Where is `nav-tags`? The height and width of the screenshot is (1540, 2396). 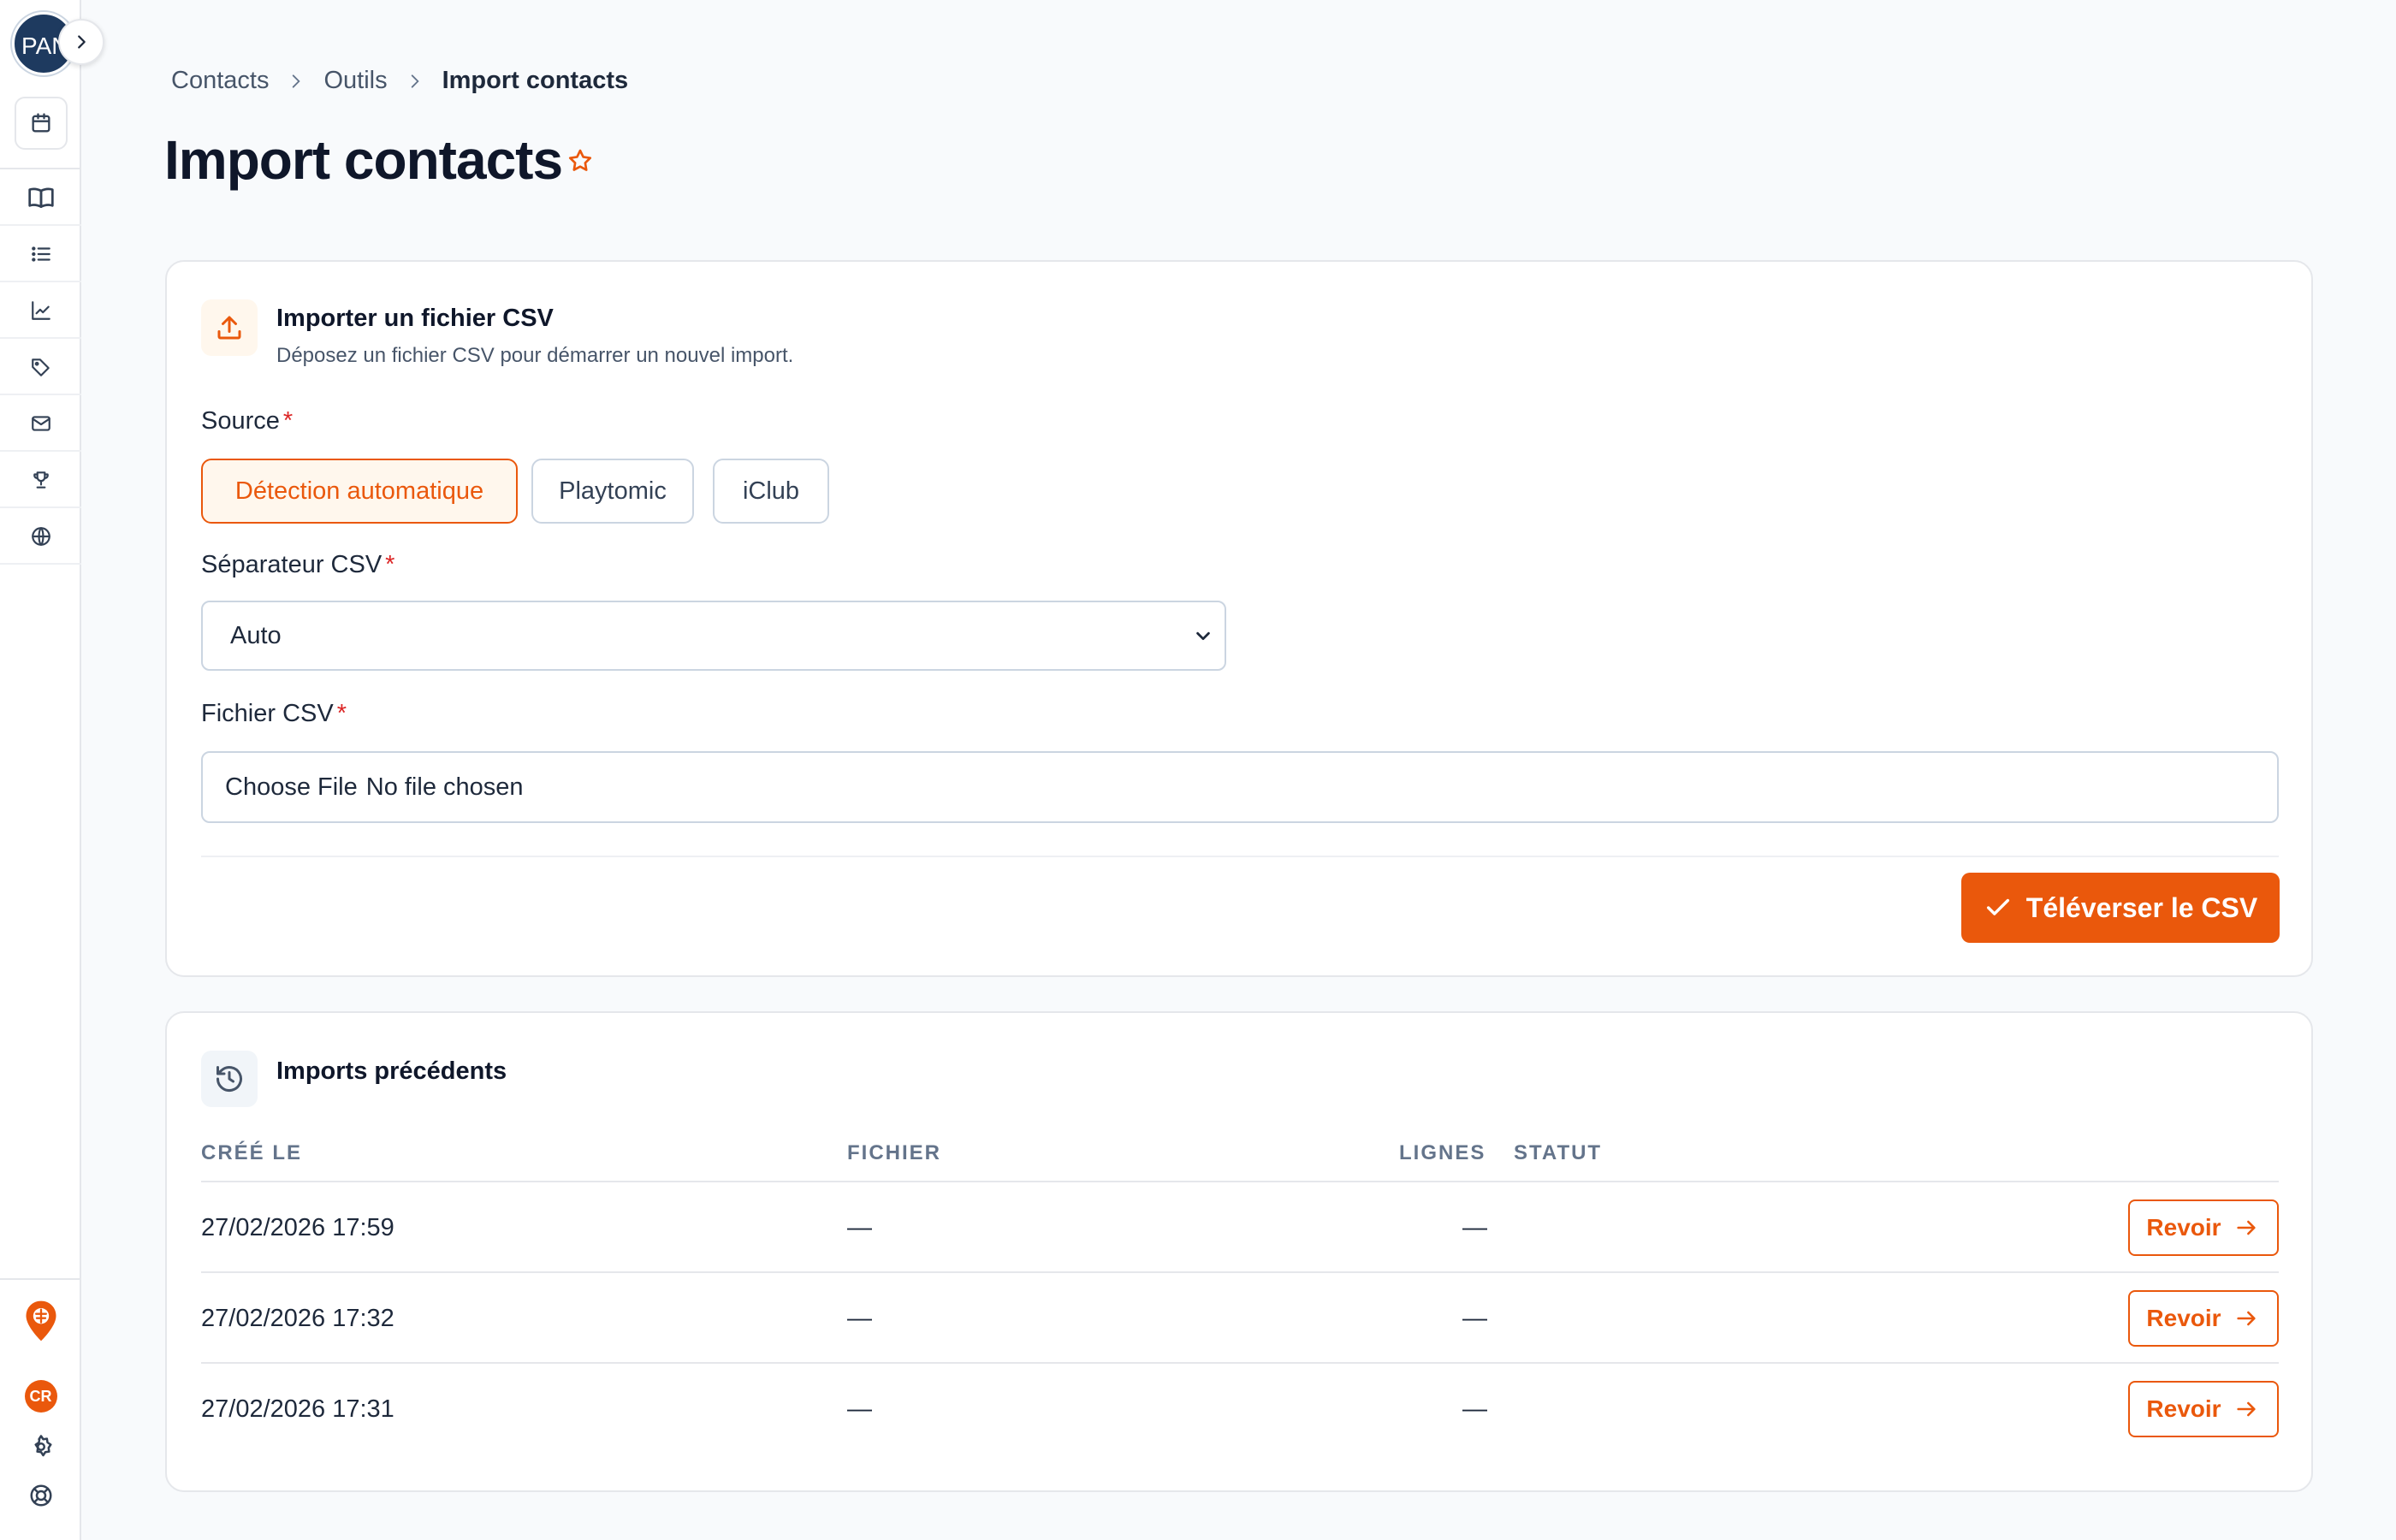
nav-tags is located at coordinates (40, 368).